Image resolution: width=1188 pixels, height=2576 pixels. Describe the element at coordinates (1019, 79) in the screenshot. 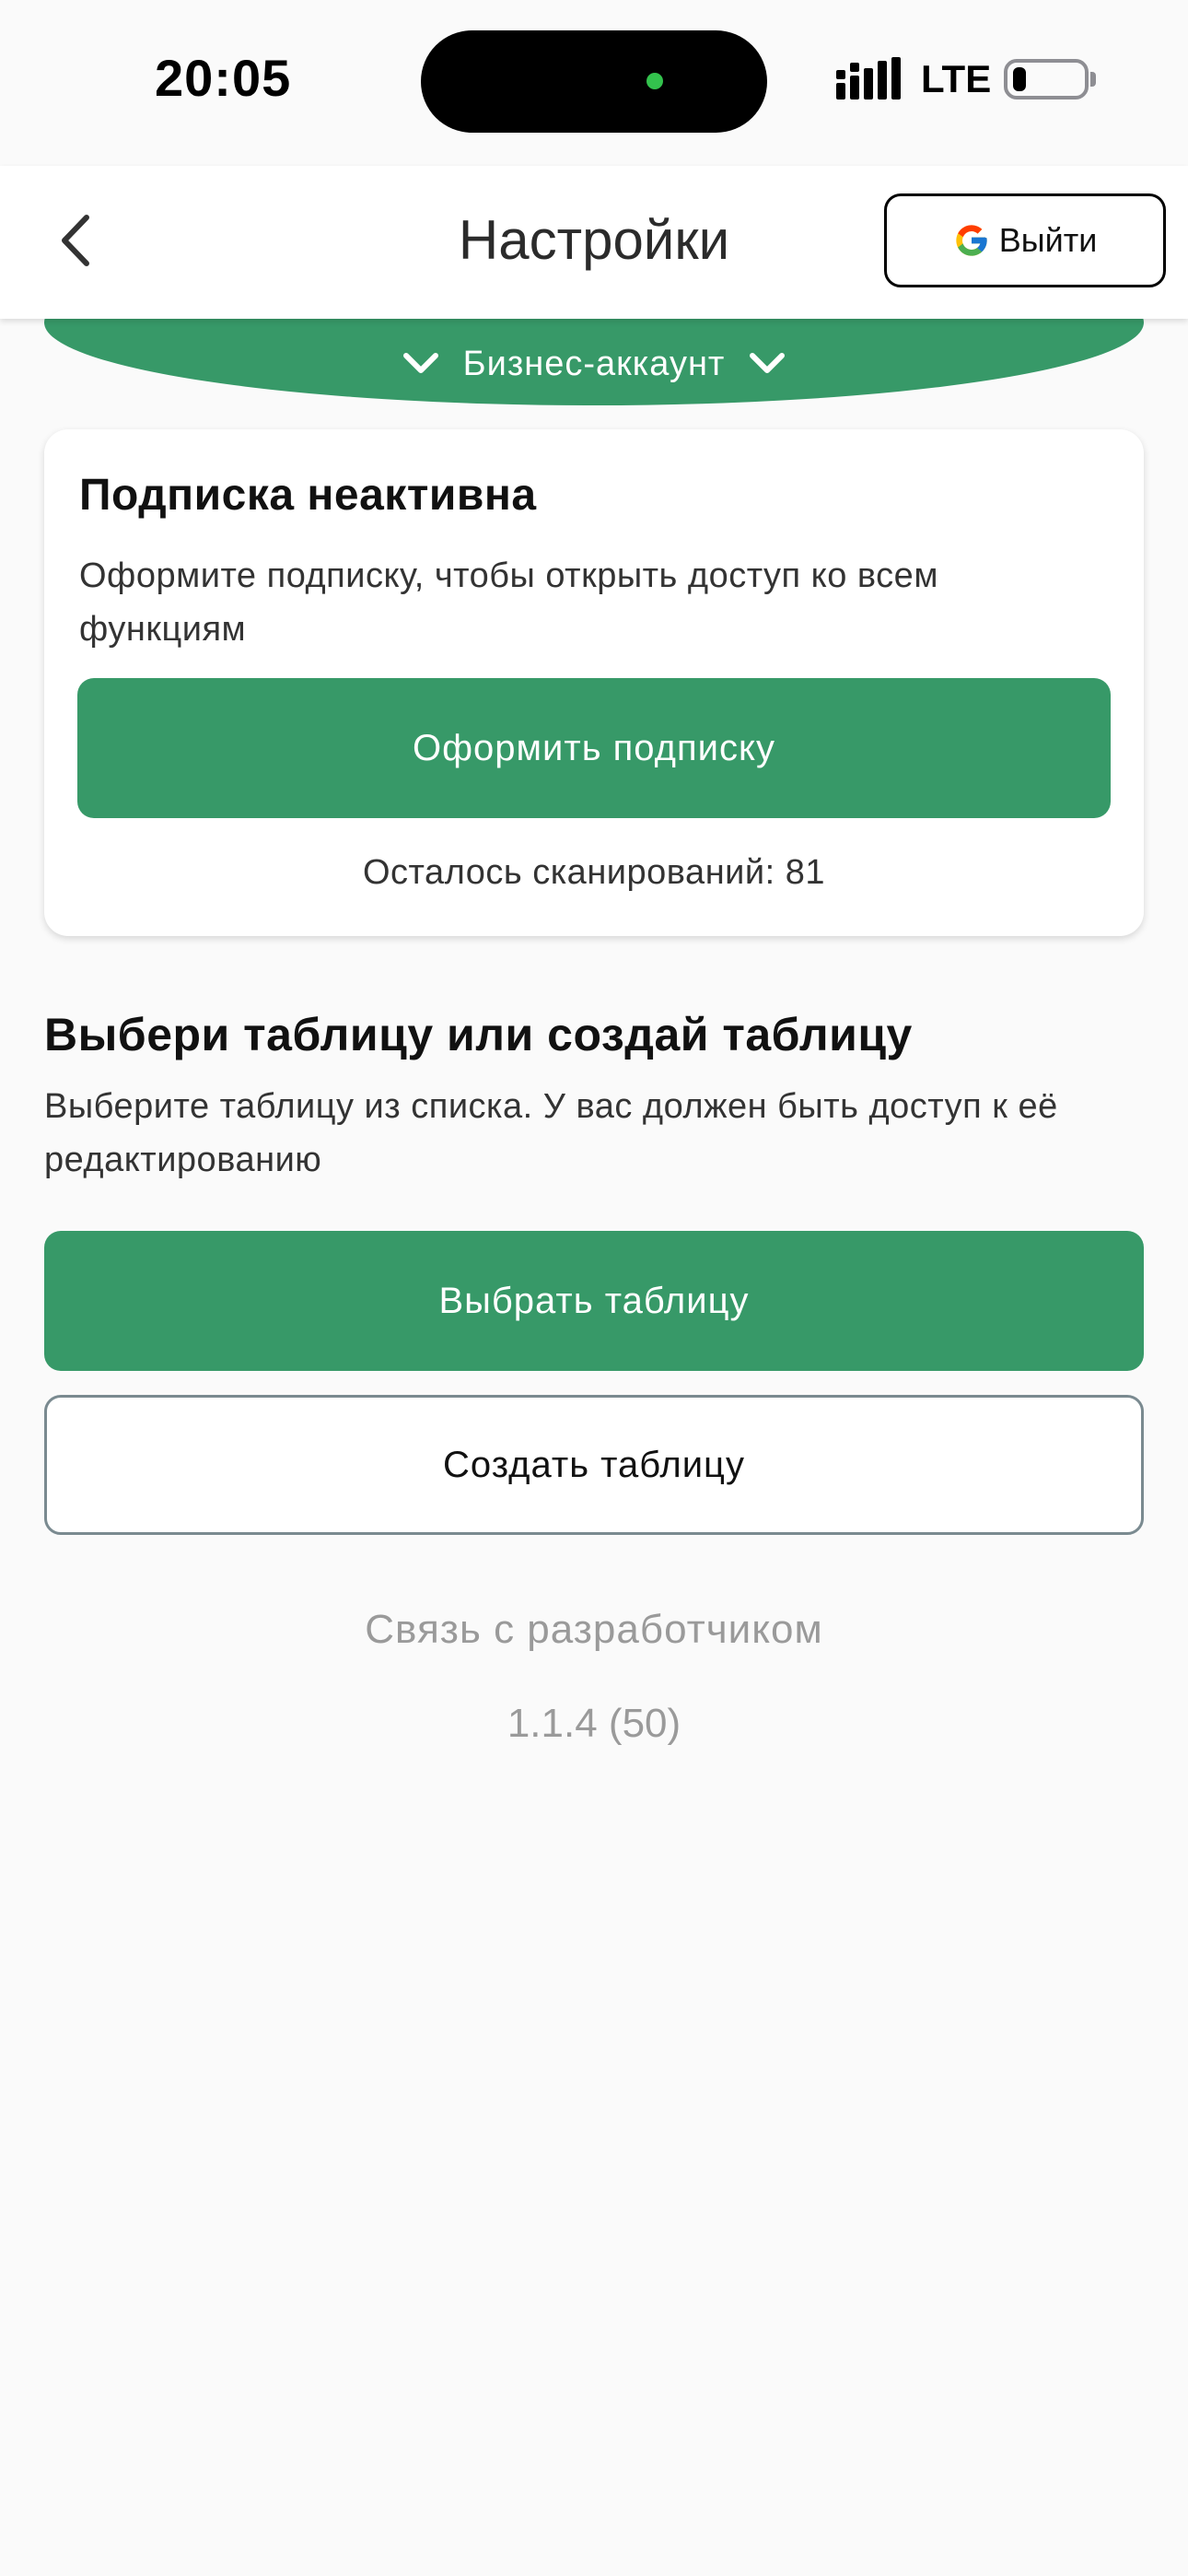

I see `battery-level` at that location.